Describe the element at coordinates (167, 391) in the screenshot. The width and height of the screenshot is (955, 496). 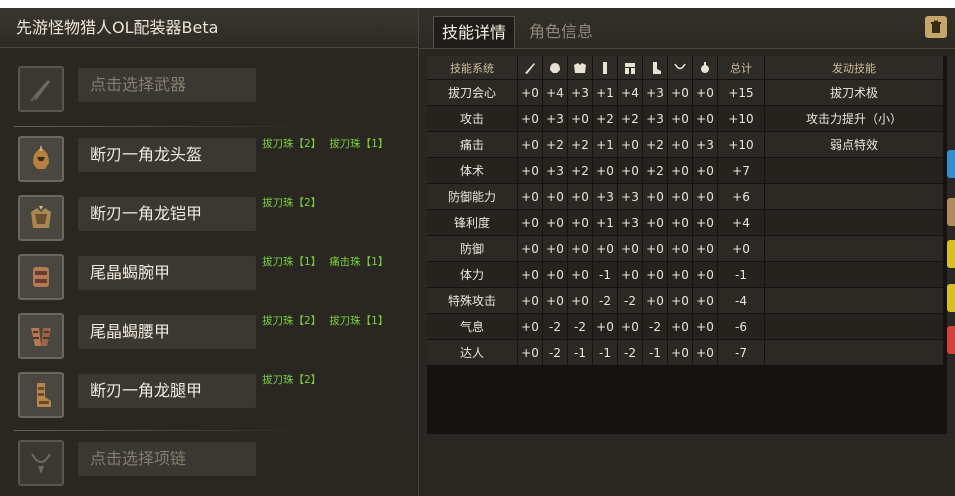
I see `armor-name: 断刃一角龙腿甲` at that location.